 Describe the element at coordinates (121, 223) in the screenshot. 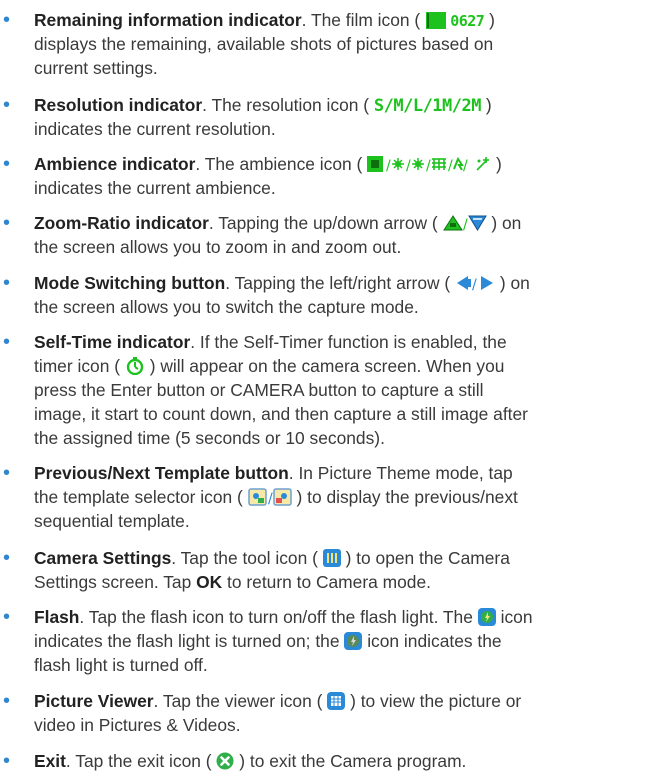

I see `item-title: Zoom-Ratio indicator` at that location.